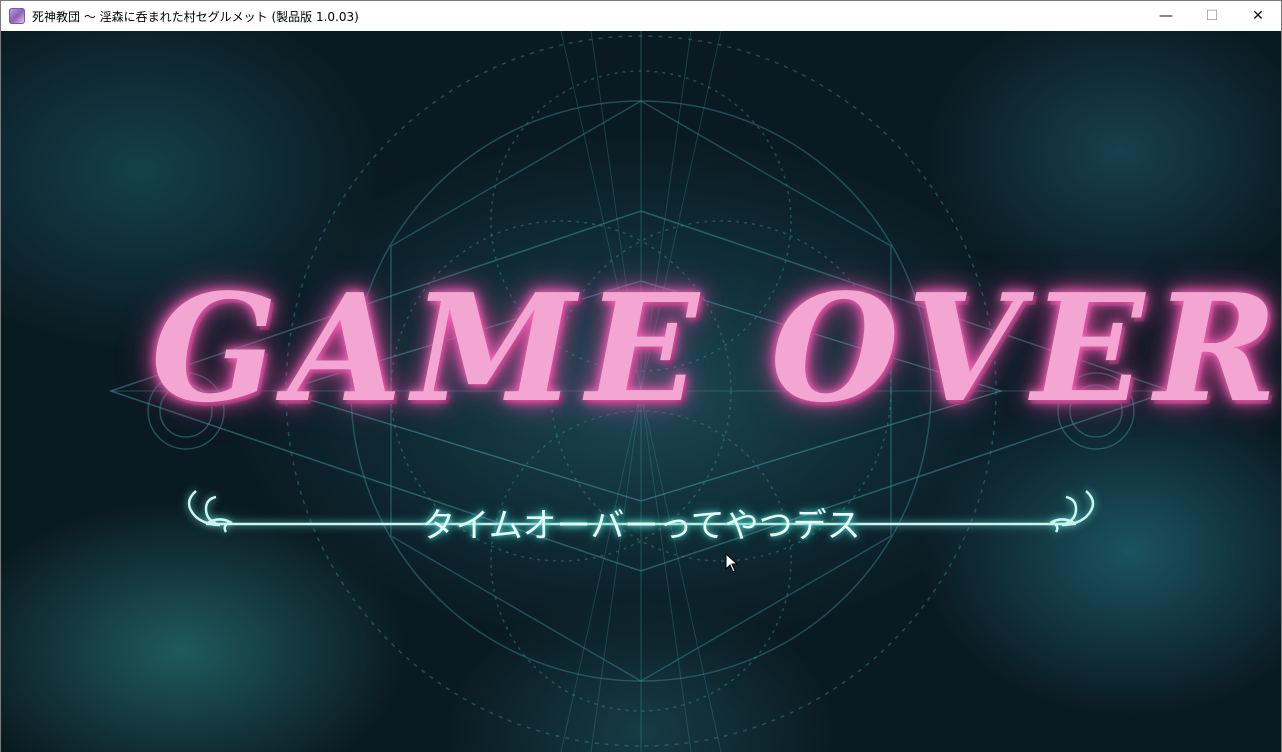 This screenshot has width=1282, height=752. Describe the element at coordinates (195, 16) in the screenshot. I see `window-title: 死神教団 ～ 淫森に呑まれた村セグルメット (製品版 1.0.03)` at that location.